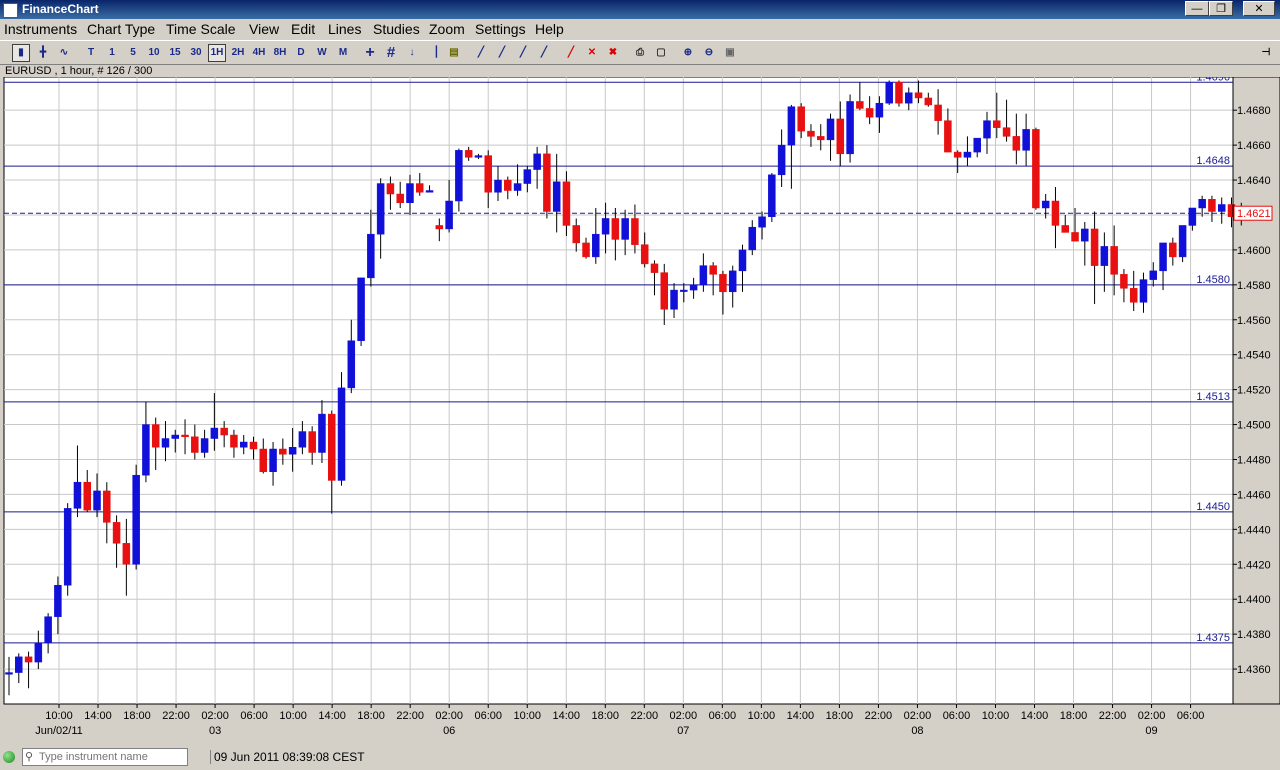 The height and width of the screenshot is (770, 1280). What do you see at coordinates (523, 53) in the screenshot?
I see `fibonacci-button: ╱` at bounding box center [523, 53].